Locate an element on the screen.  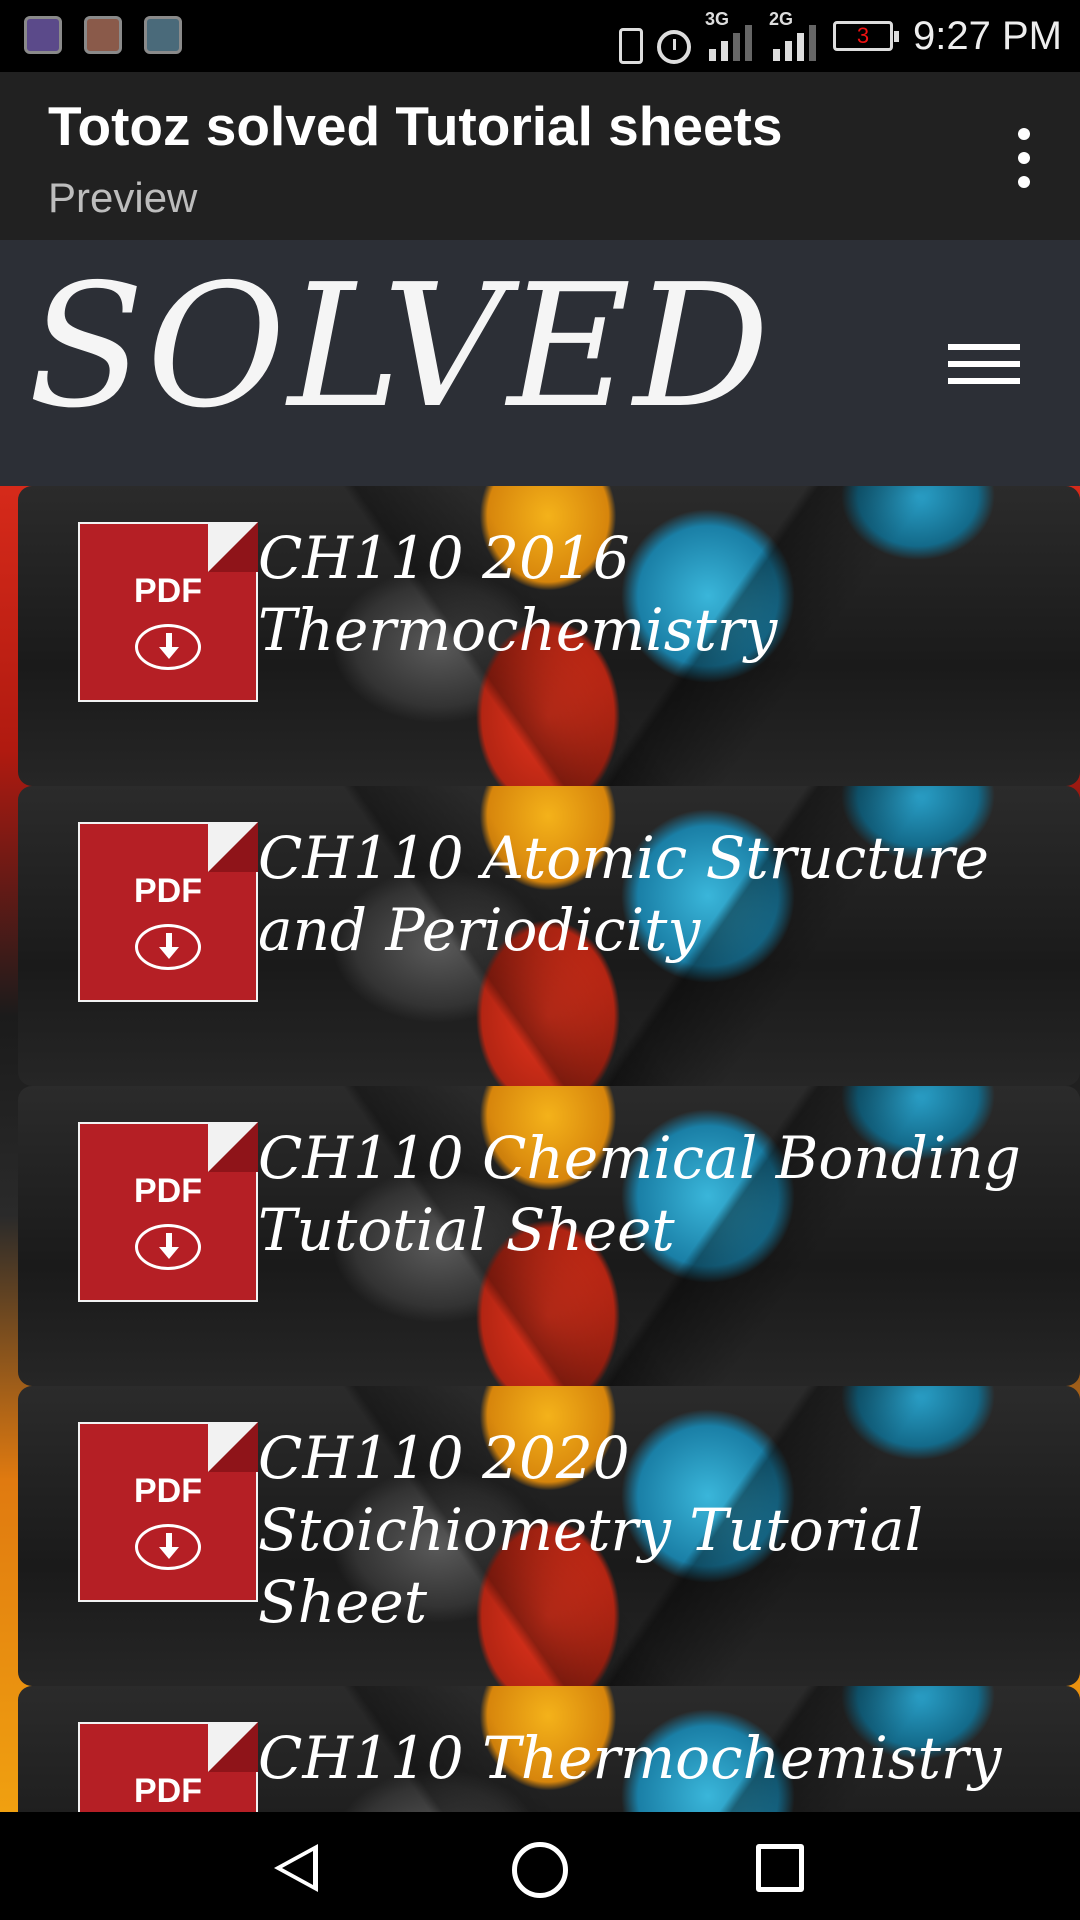
signal-2g-icon: 2G is located at coordinates (794, 36).